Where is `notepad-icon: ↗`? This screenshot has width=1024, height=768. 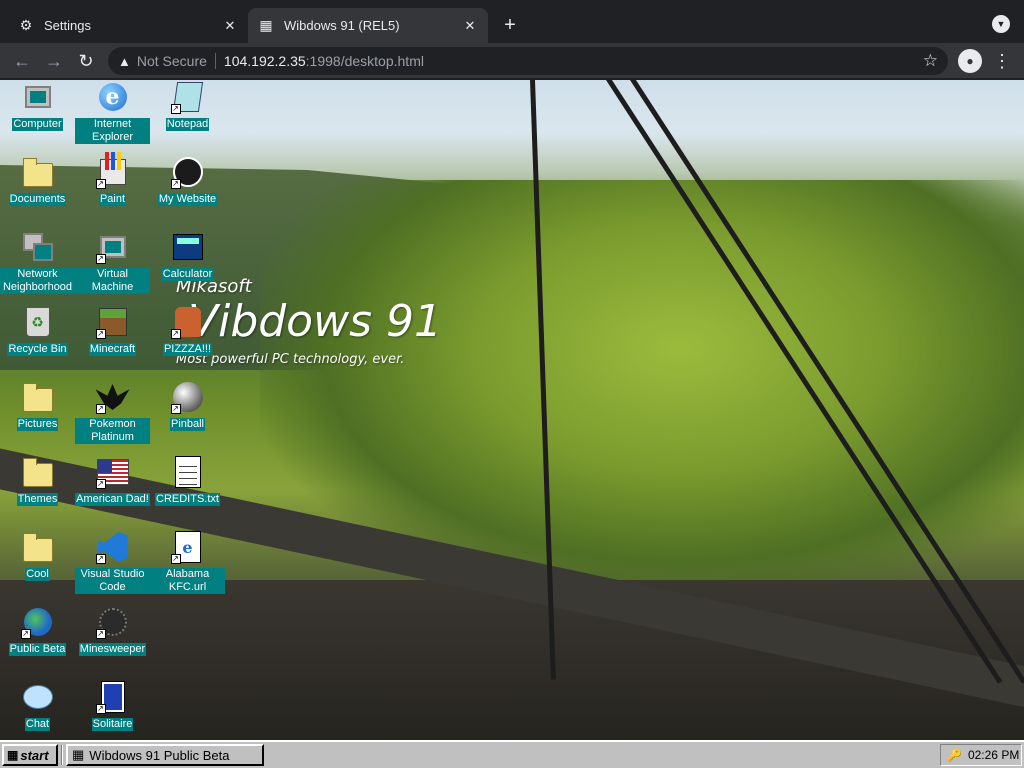 notepad-icon: ↗ is located at coordinates (187, 97).